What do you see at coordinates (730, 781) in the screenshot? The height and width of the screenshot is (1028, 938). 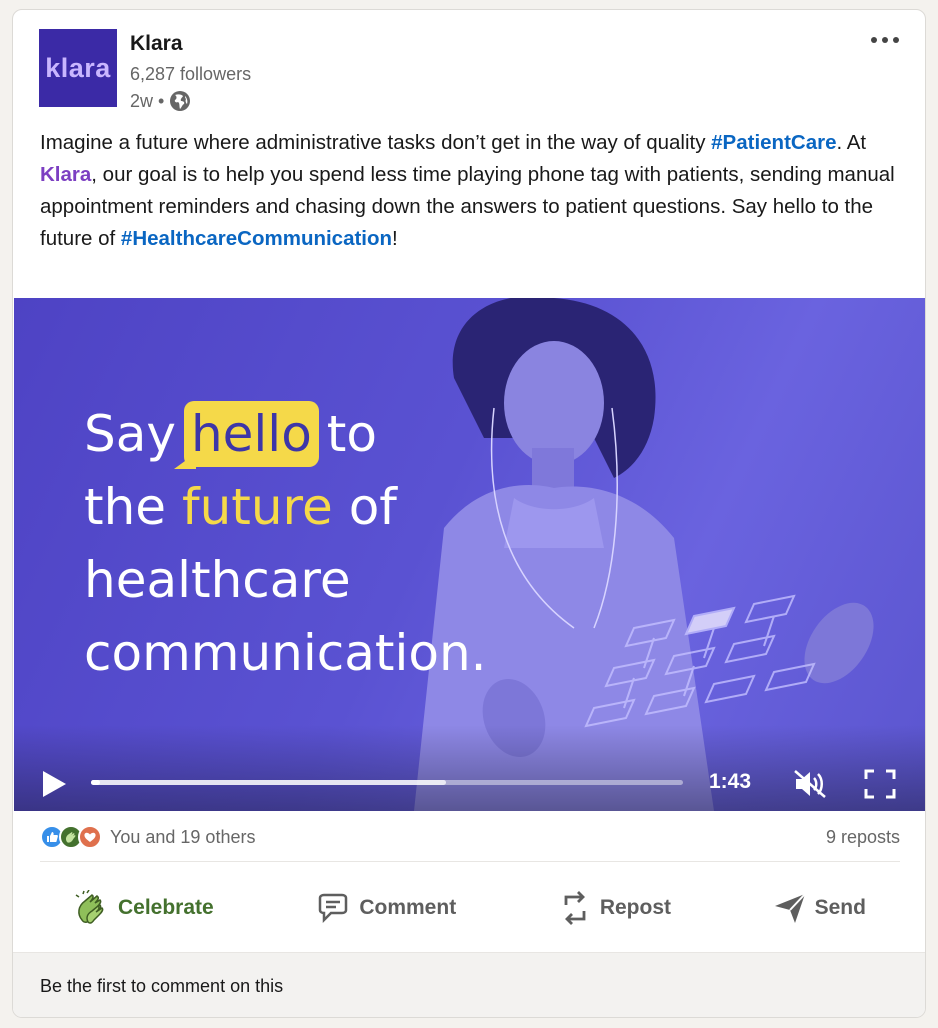 I see `video-duration: 1:43` at bounding box center [730, 781].